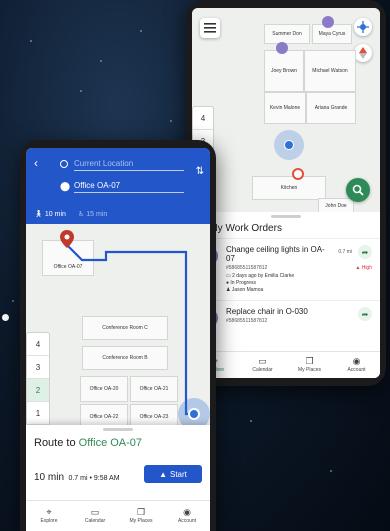  What do you see at coordinates (178, 474) in the screenshot?
I see `start-label: Start` at bounding box center [178, 474].